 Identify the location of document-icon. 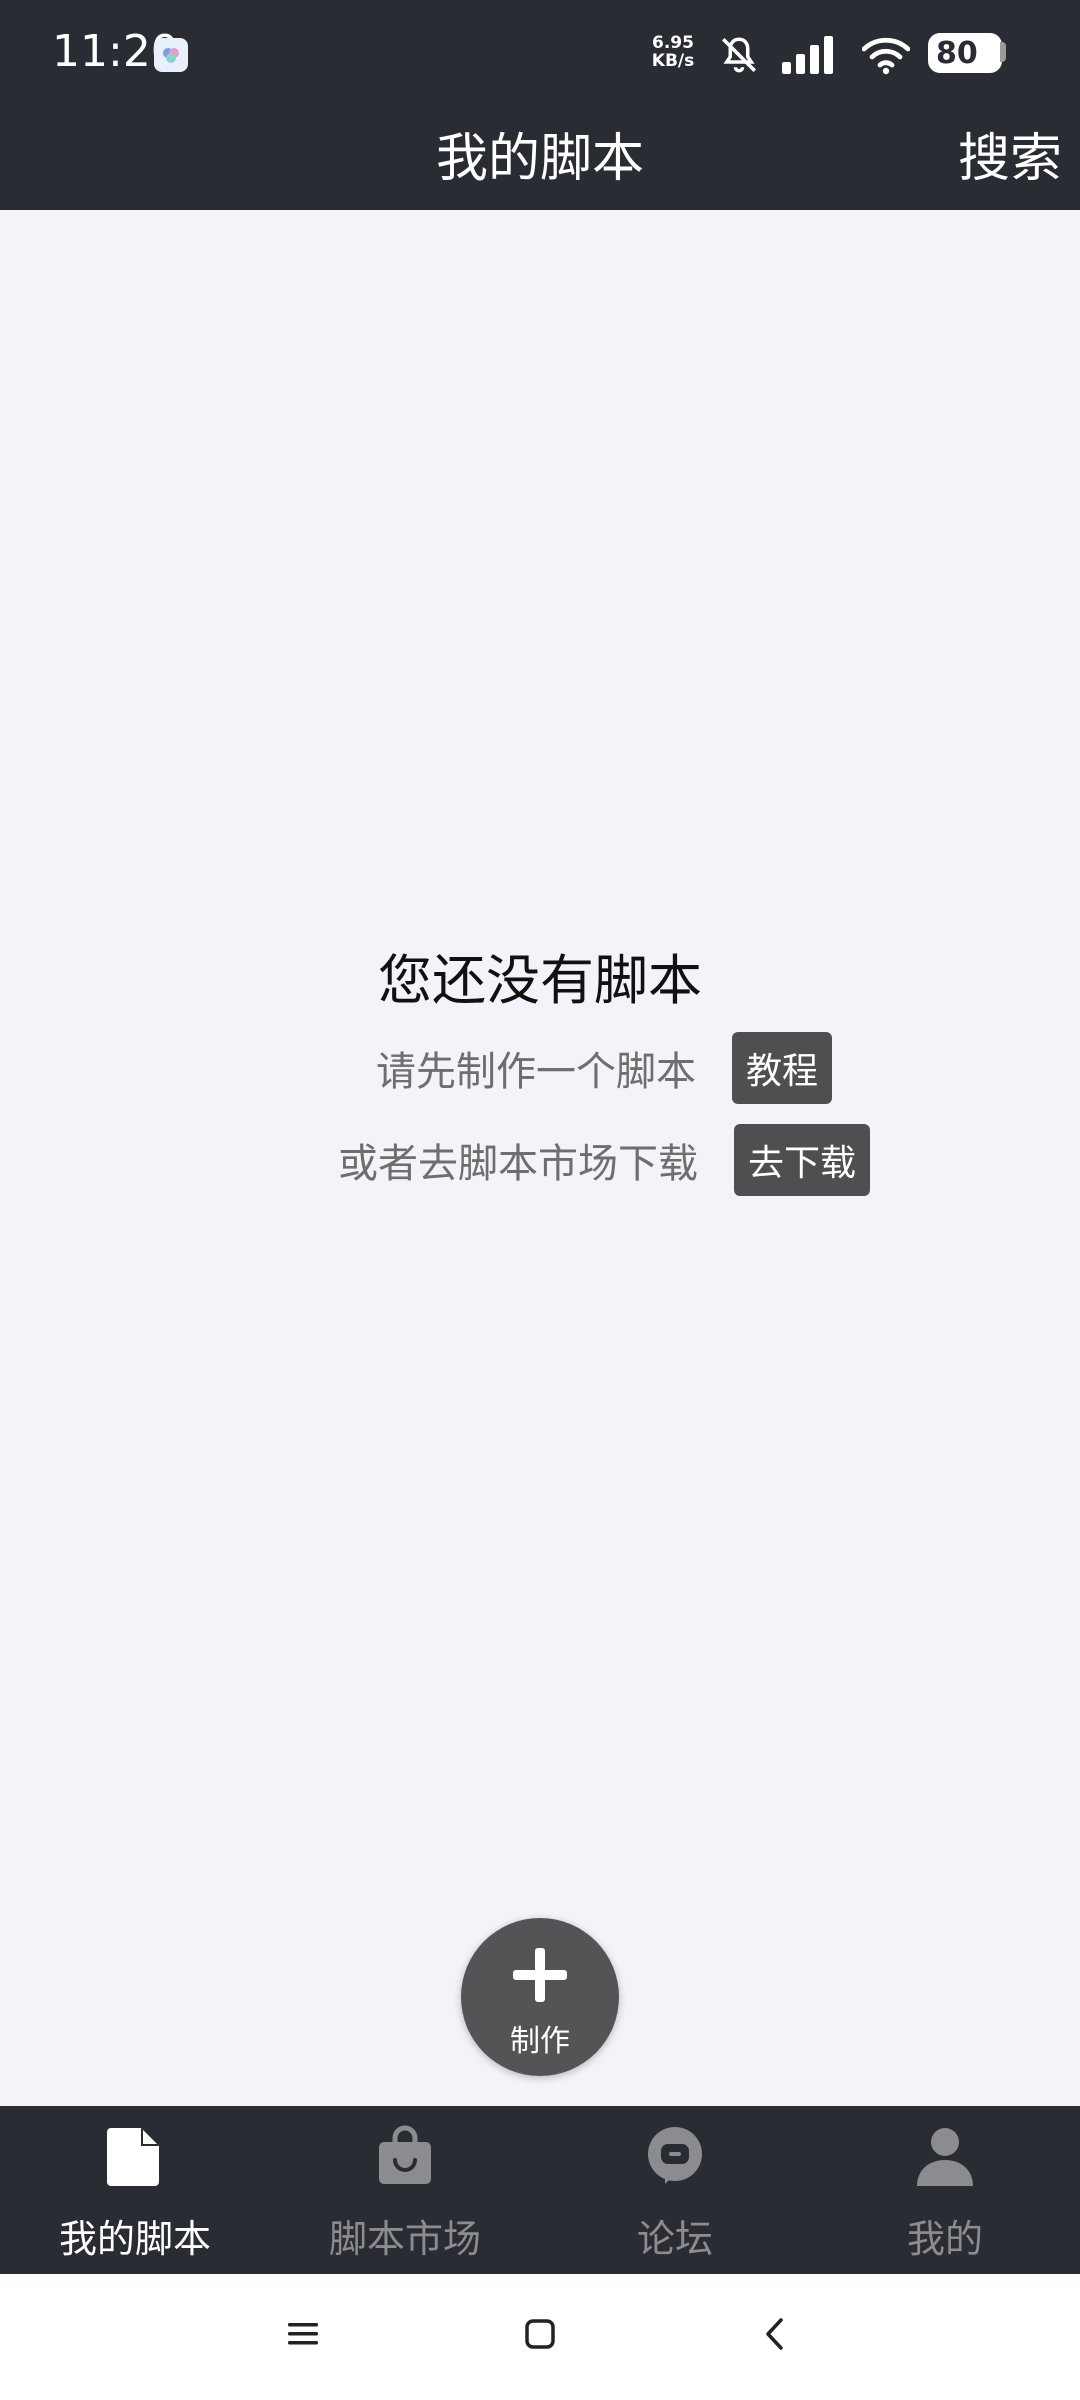
(133, 2157).